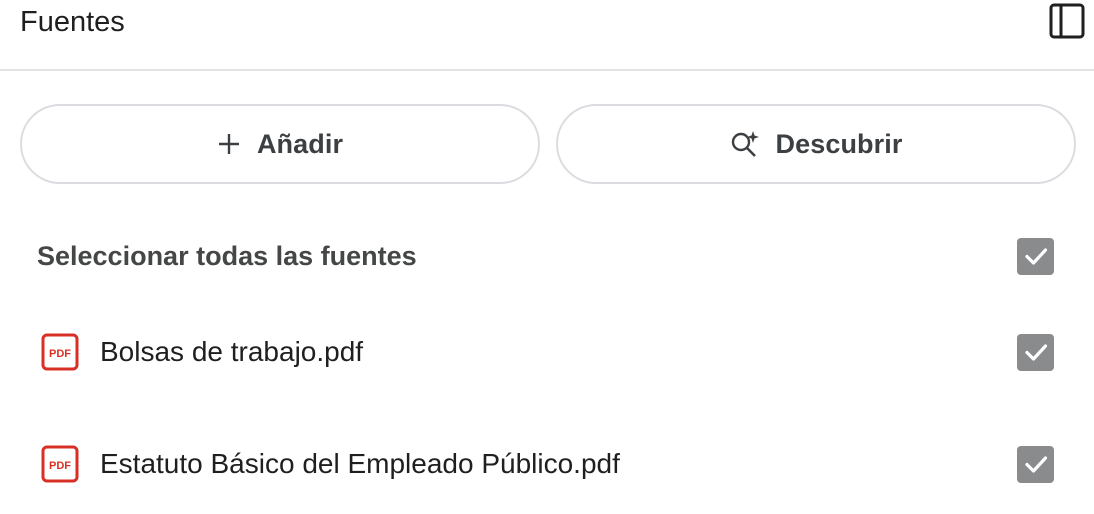  I want to click on select-all-checkbox, so click(1035, 256).